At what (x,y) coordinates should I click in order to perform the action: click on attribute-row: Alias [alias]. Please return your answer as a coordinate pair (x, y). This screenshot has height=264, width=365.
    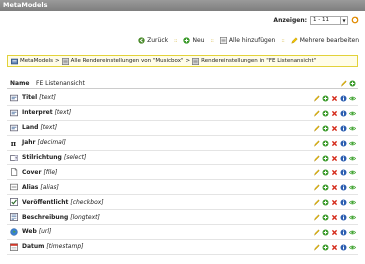
    Looking at the image, I should click on (182, 188).